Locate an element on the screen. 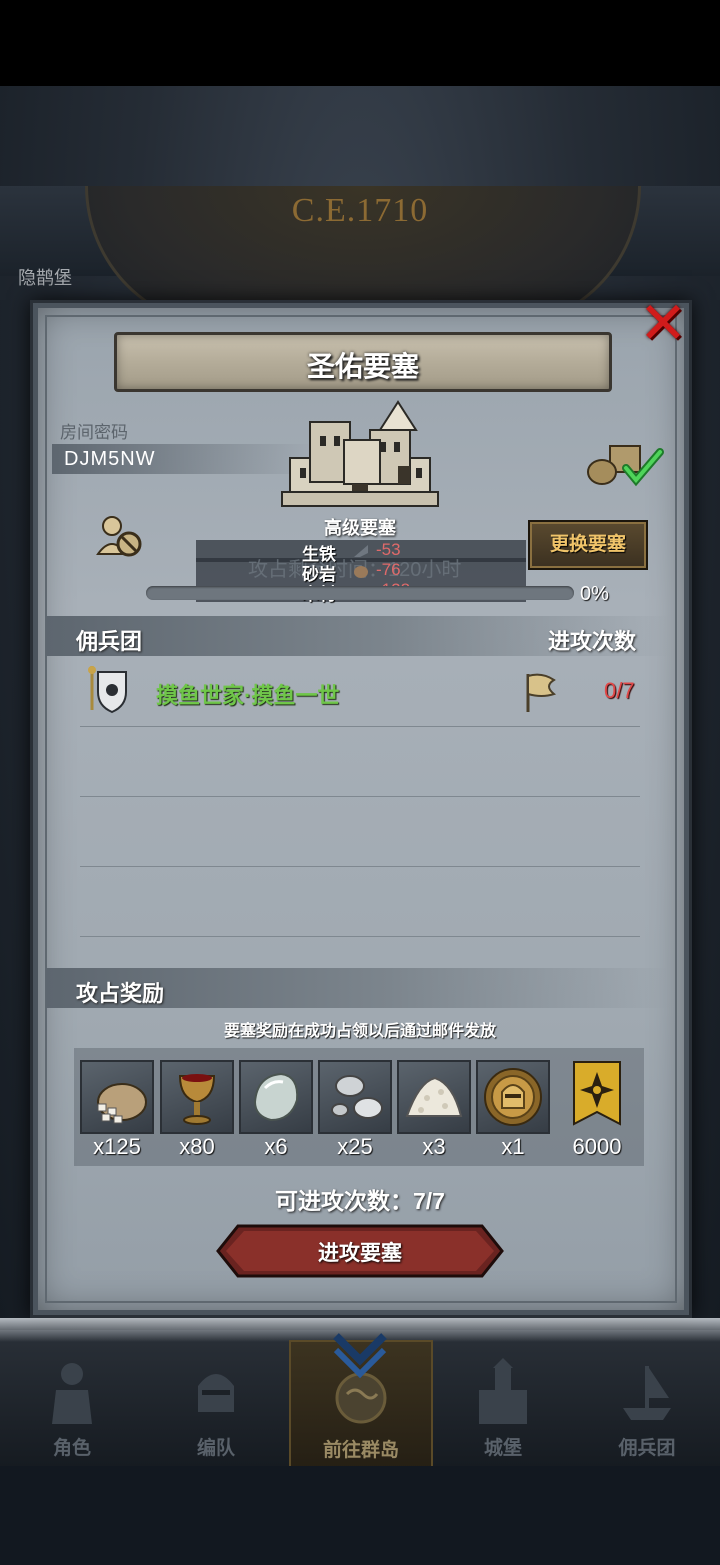  era-label: C.E.1710 is located at coordinates (360, 210).